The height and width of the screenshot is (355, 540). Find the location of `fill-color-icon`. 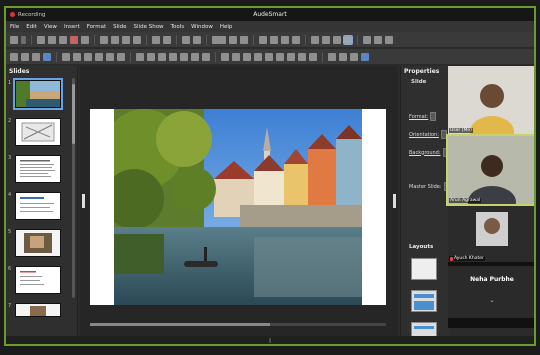

fill-color-icon is located at coordinates (47, 56).